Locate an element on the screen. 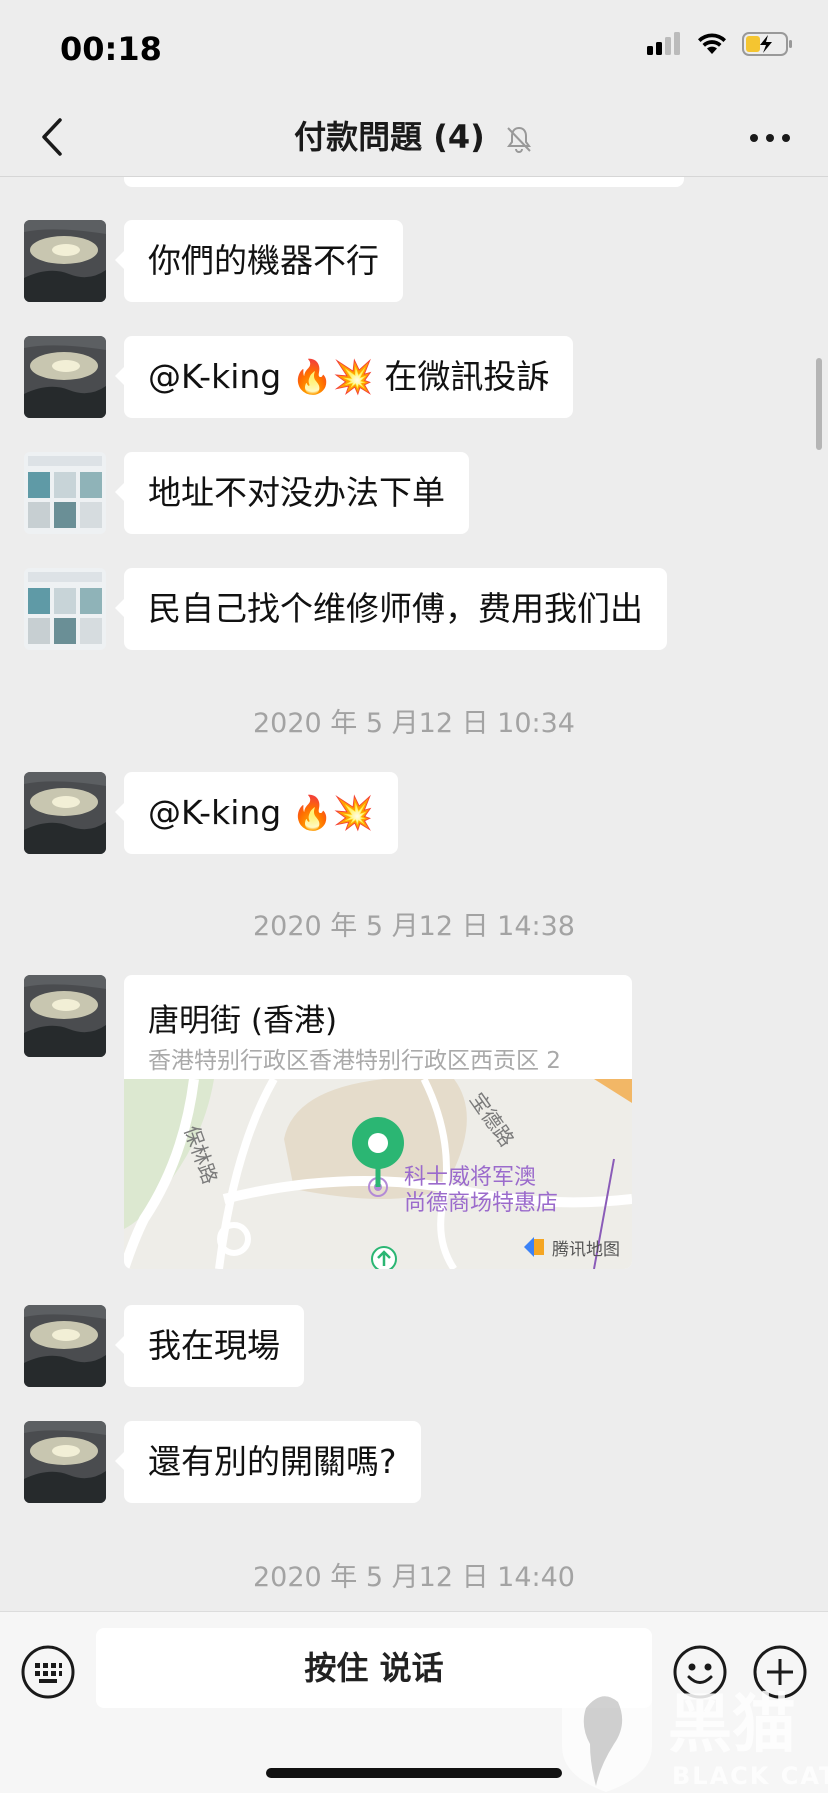 Image resolution: width=828 pixels, height=1793 pixels. location-name: 唐明街 (香港) is located at coordinates (243, 1021).